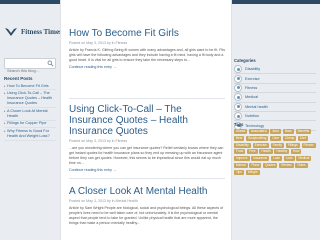 Image resolution: width=320 pixels, height=240 pixels. Describe the element at coordinates (251, 87) in the screenshot. I see `category-label: Fitness` at that location.